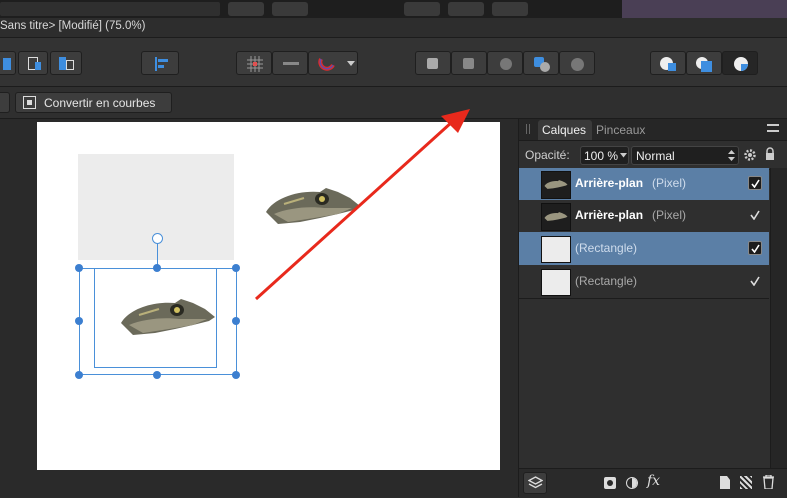 The image size is (787, 498). I want to click on insert-top-icon-square, so click(706, 66).